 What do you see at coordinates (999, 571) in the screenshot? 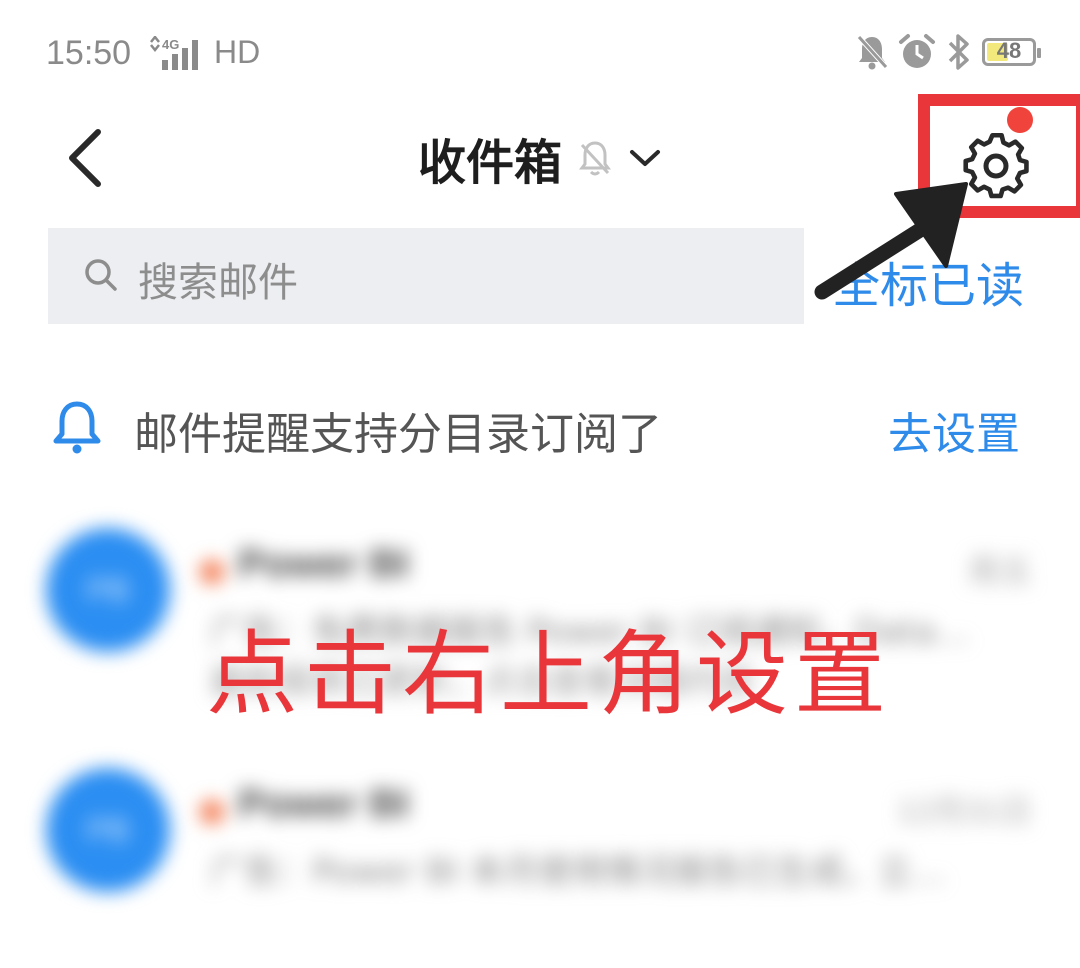
I see `mail-time: 周五` at bounding box center [999, 571].